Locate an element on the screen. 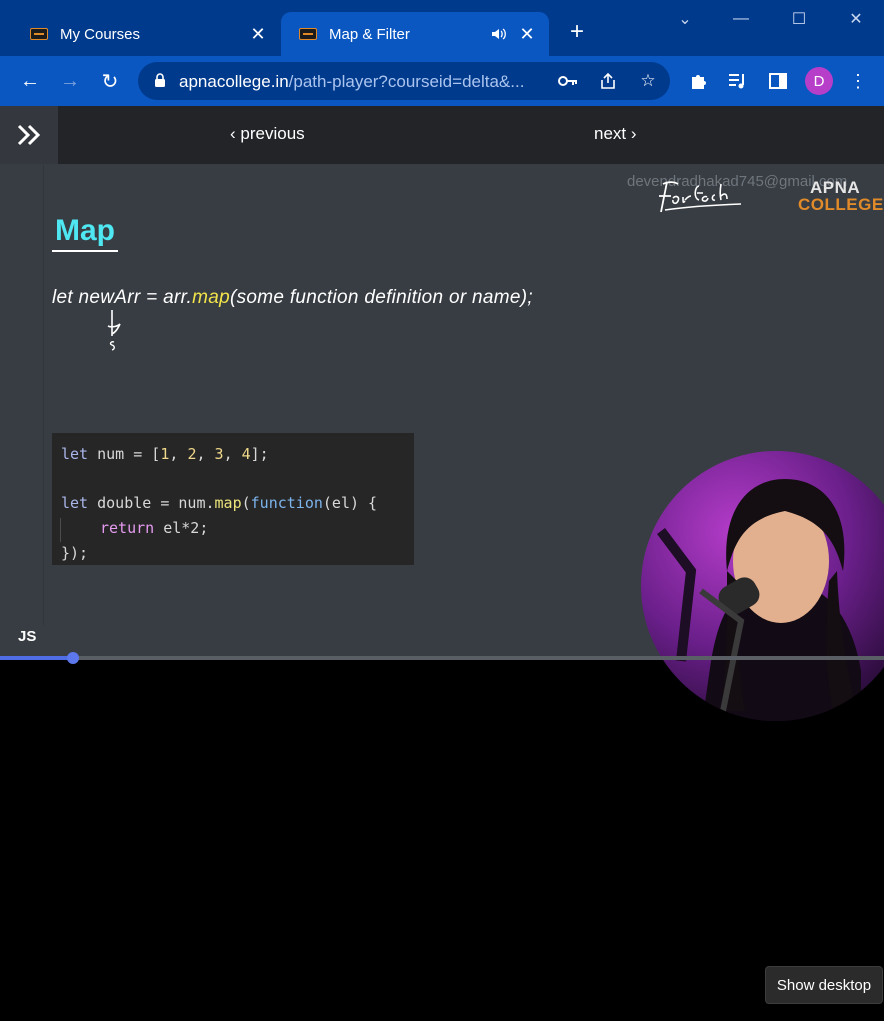 Image resolution: width=884 pixels, height=1021 pixels. expand-sidebar-button is located at coordinates (29, 135).